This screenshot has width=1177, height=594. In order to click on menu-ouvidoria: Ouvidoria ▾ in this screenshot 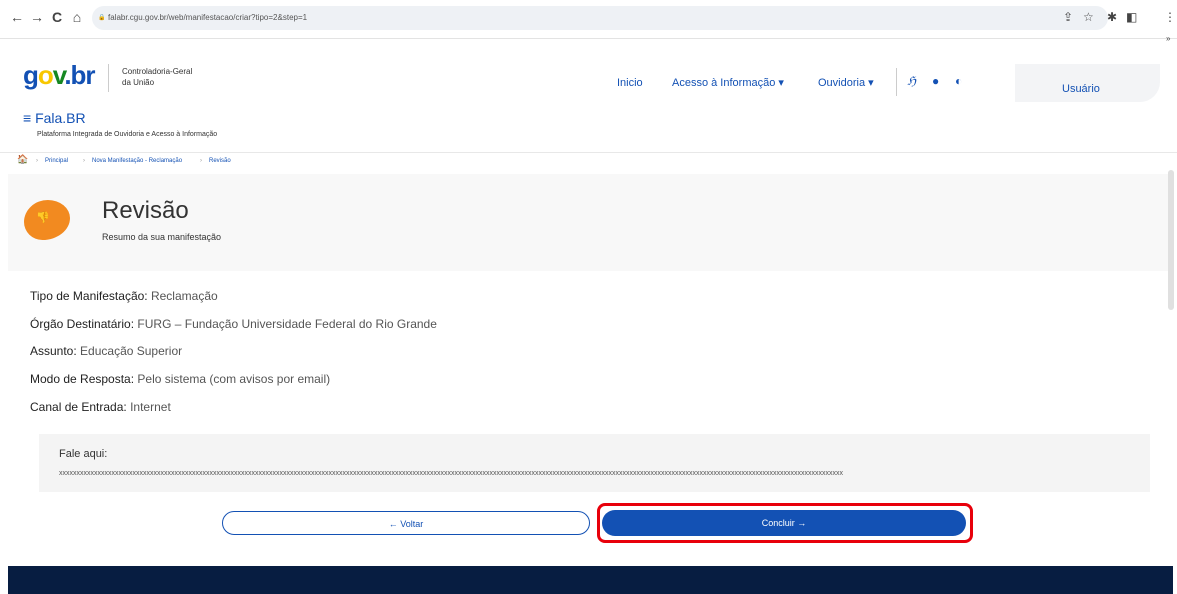, I will do `click(846, 83)`.